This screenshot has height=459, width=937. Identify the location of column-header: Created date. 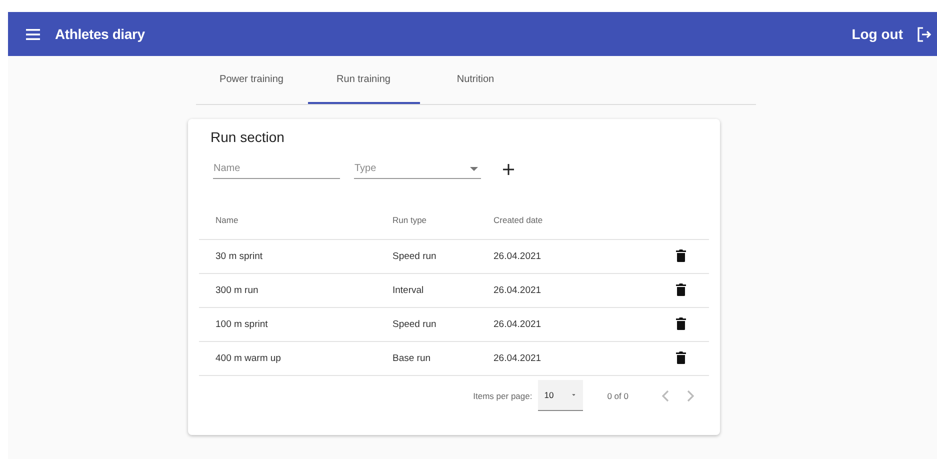
(542, 220).